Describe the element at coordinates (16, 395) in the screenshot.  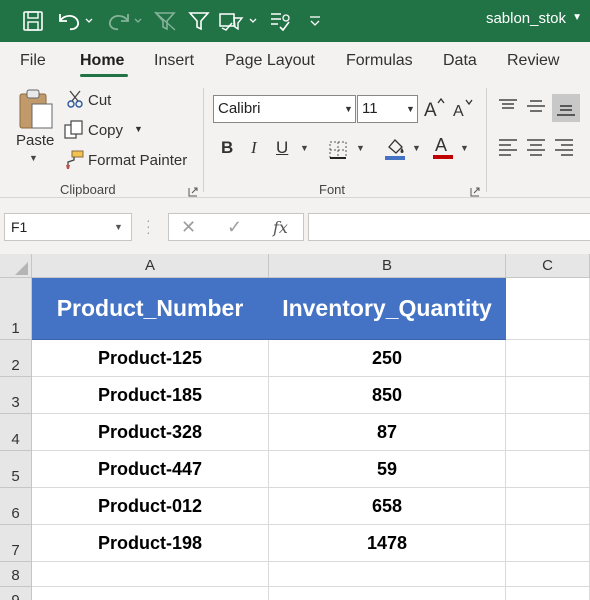
I see `row-header: 3` at that location.